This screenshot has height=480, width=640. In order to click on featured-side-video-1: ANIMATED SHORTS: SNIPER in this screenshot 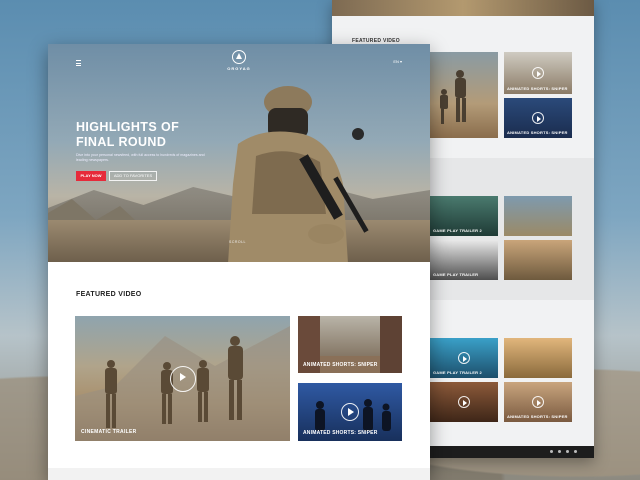, I will do `click(350, 344)`.